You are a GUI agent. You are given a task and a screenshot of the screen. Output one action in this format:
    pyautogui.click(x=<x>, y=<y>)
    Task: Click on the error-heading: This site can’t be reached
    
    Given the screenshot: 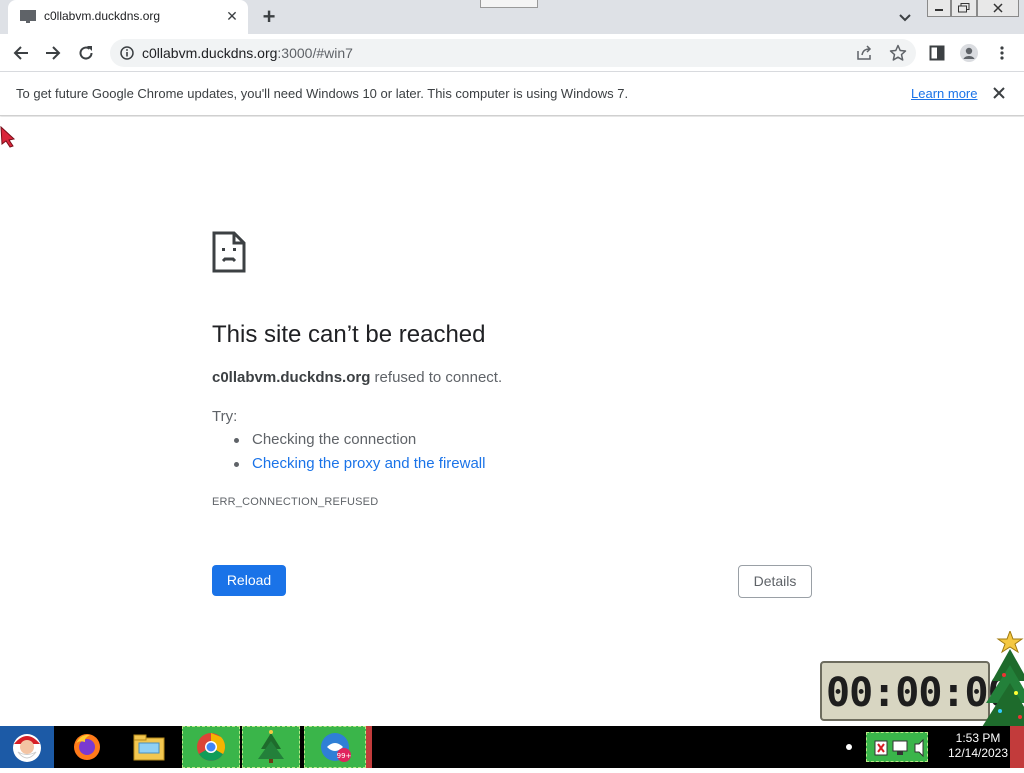 What is the action you would take?
    pyautogui.click(x=349, y=334)
    